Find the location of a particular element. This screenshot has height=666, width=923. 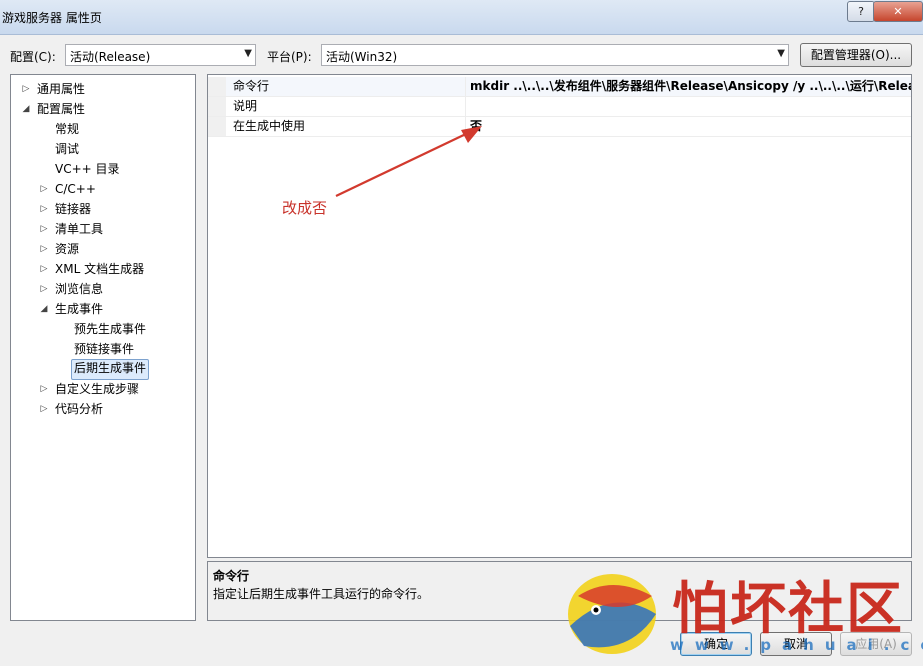

tree-item: 浏览信息 is located at coordinates (79, 289).